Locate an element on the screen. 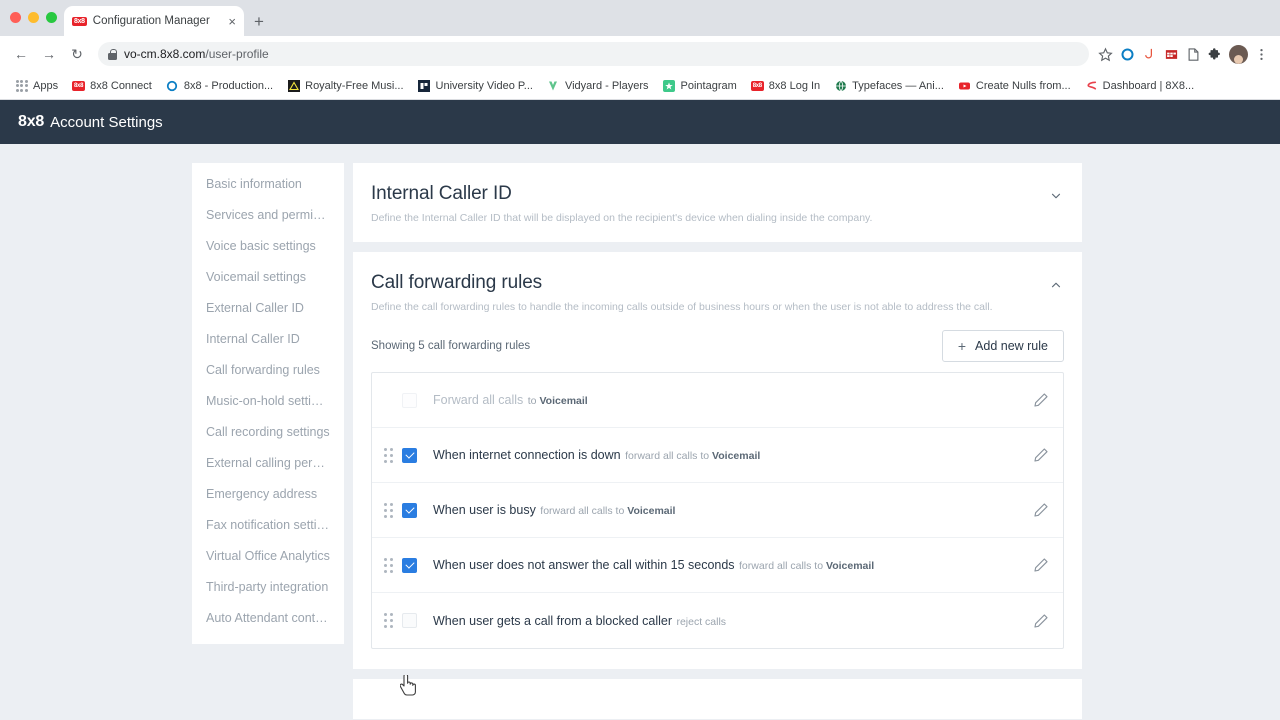 The image size is (1280, 720). rule-sub-target: Voicemail is located at coordinates (736, 456).